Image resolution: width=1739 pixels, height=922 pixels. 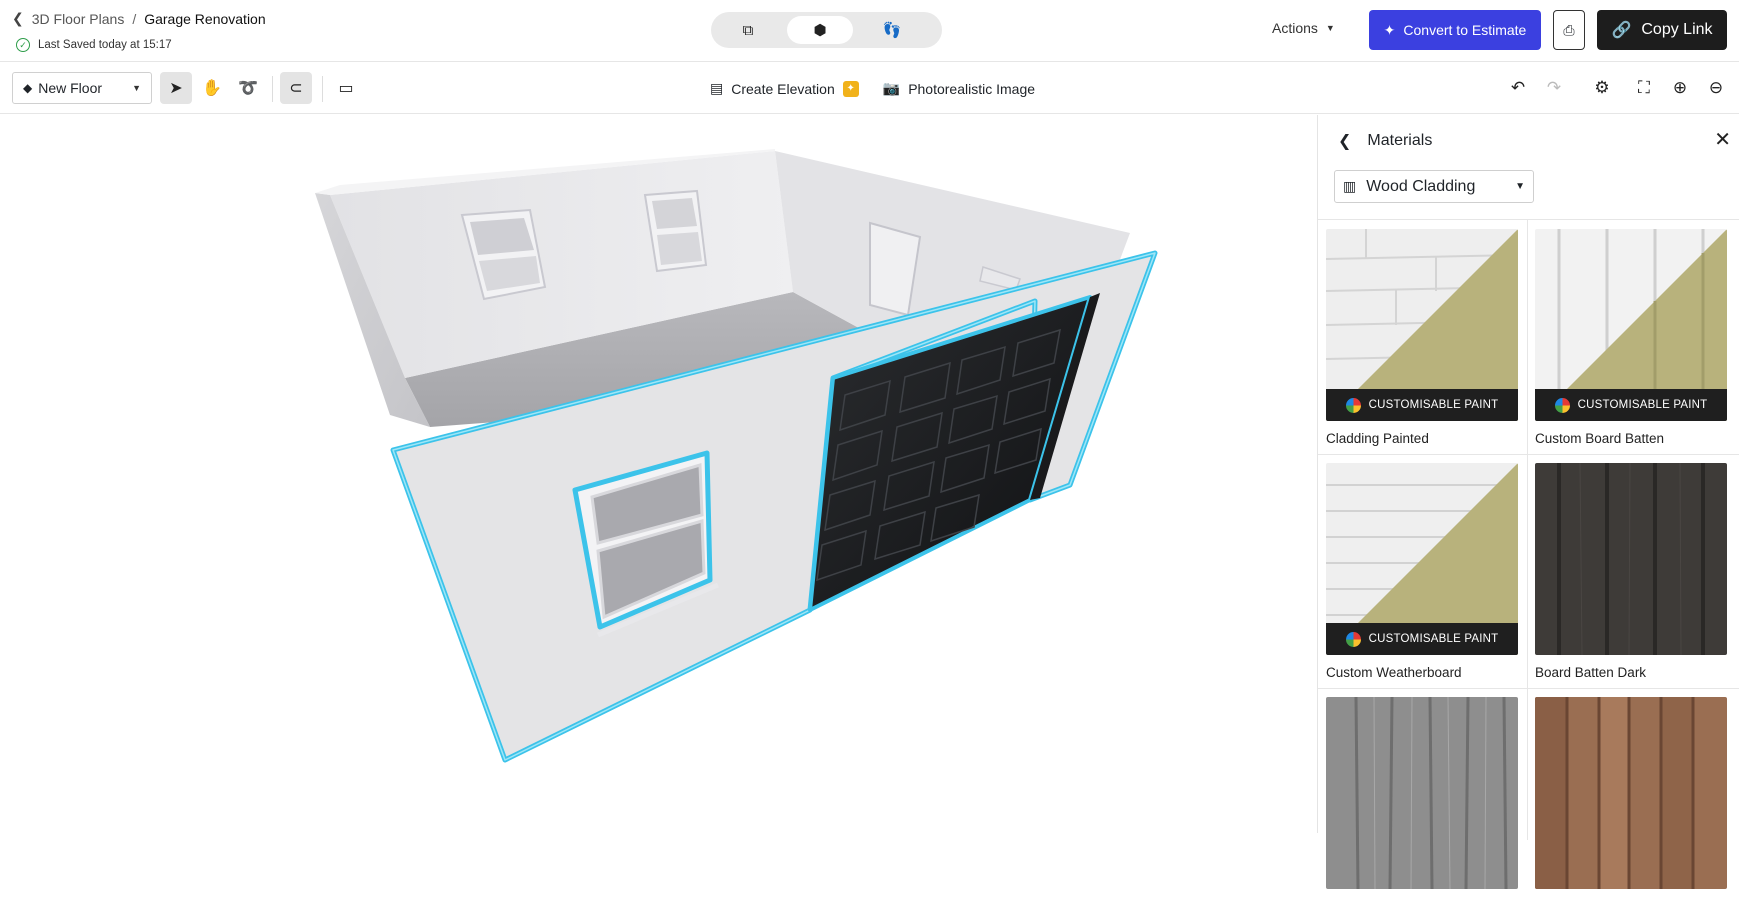 I want to click on printer-icon: ⎙, so click(x=1569, y=29).